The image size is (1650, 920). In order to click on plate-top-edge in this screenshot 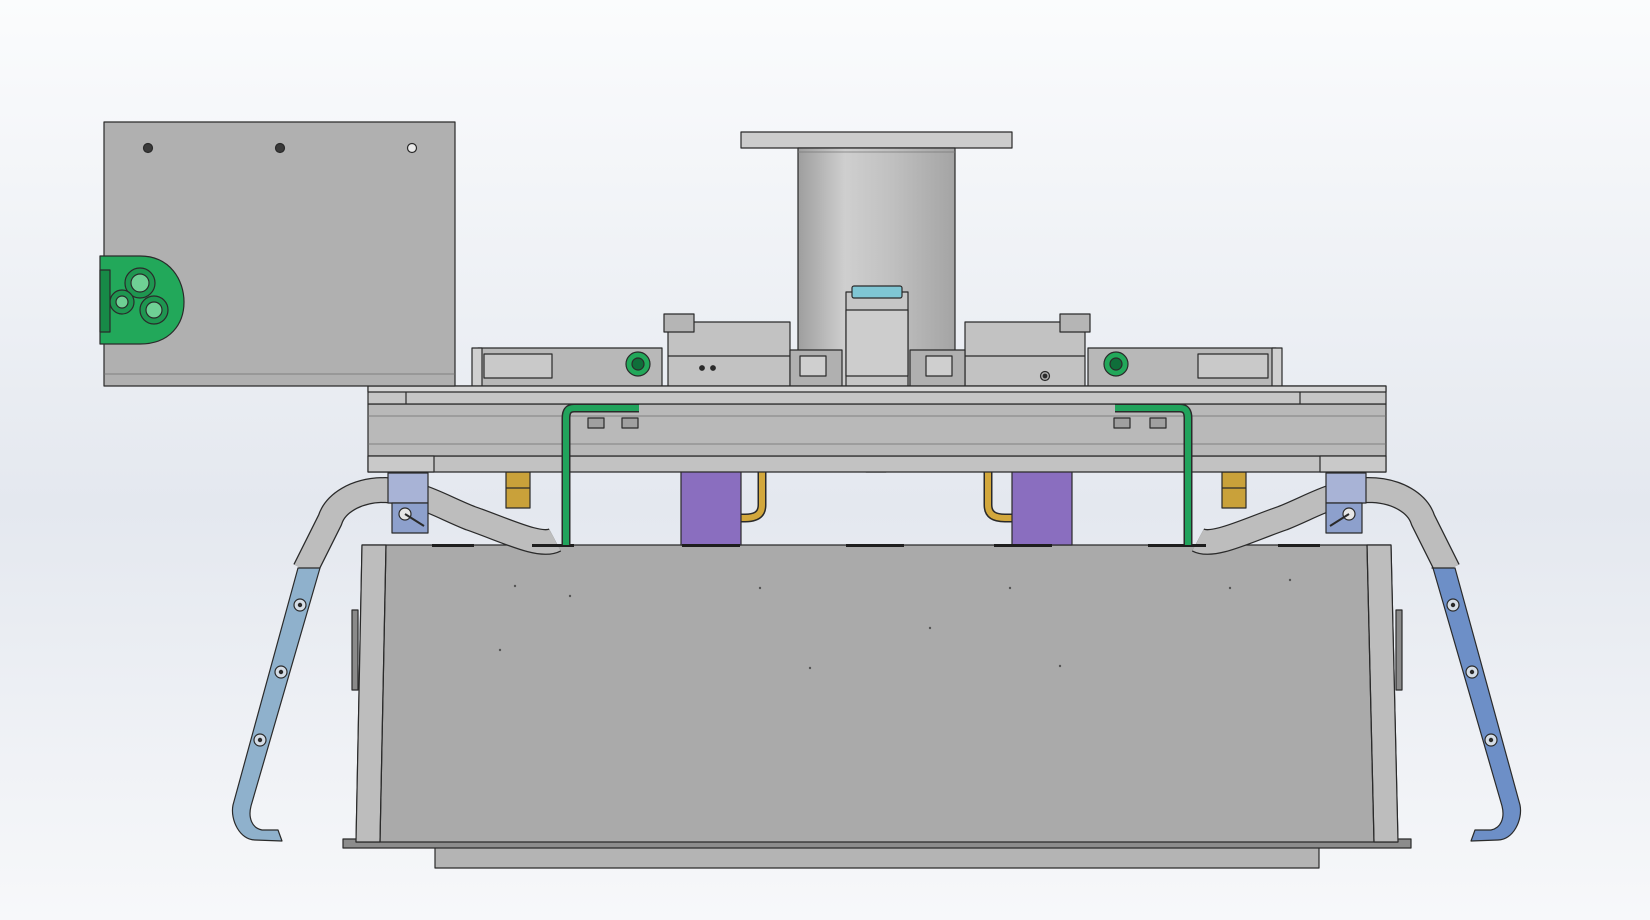, I will do `click(877, 389)`.